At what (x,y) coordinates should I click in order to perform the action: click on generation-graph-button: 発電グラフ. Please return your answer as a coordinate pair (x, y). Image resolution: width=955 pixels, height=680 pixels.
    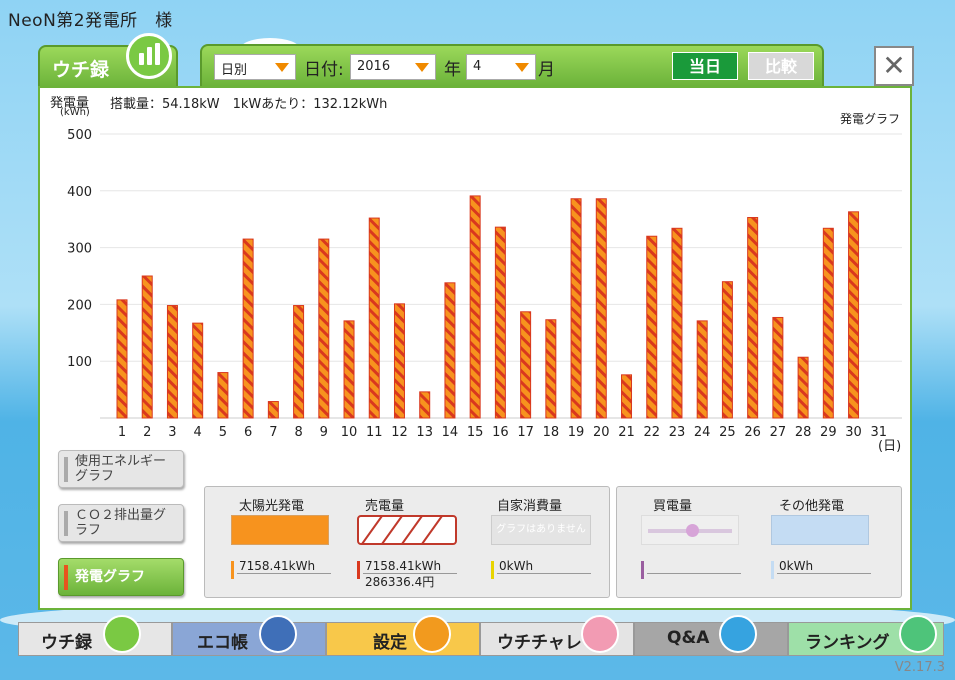
    Looking at the image, I should click on (121, 577).